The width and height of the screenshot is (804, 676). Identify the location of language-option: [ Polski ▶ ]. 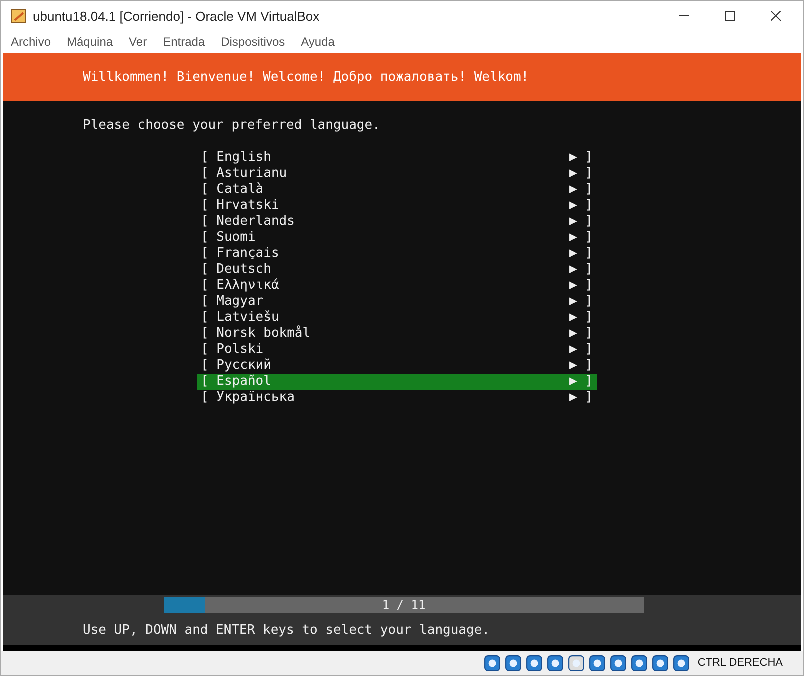
(397, 350).